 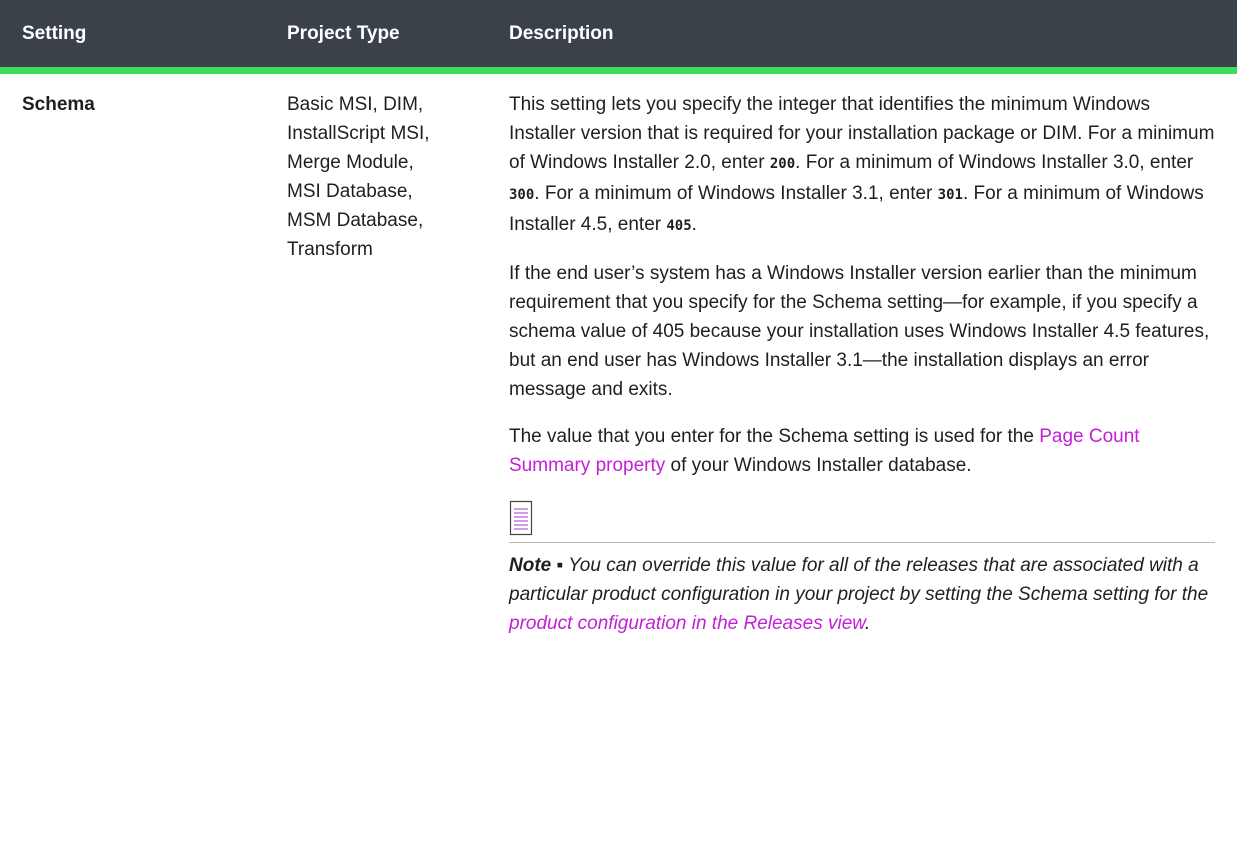 I want to click on header-setting: Setting, so click(x=54, y=33).